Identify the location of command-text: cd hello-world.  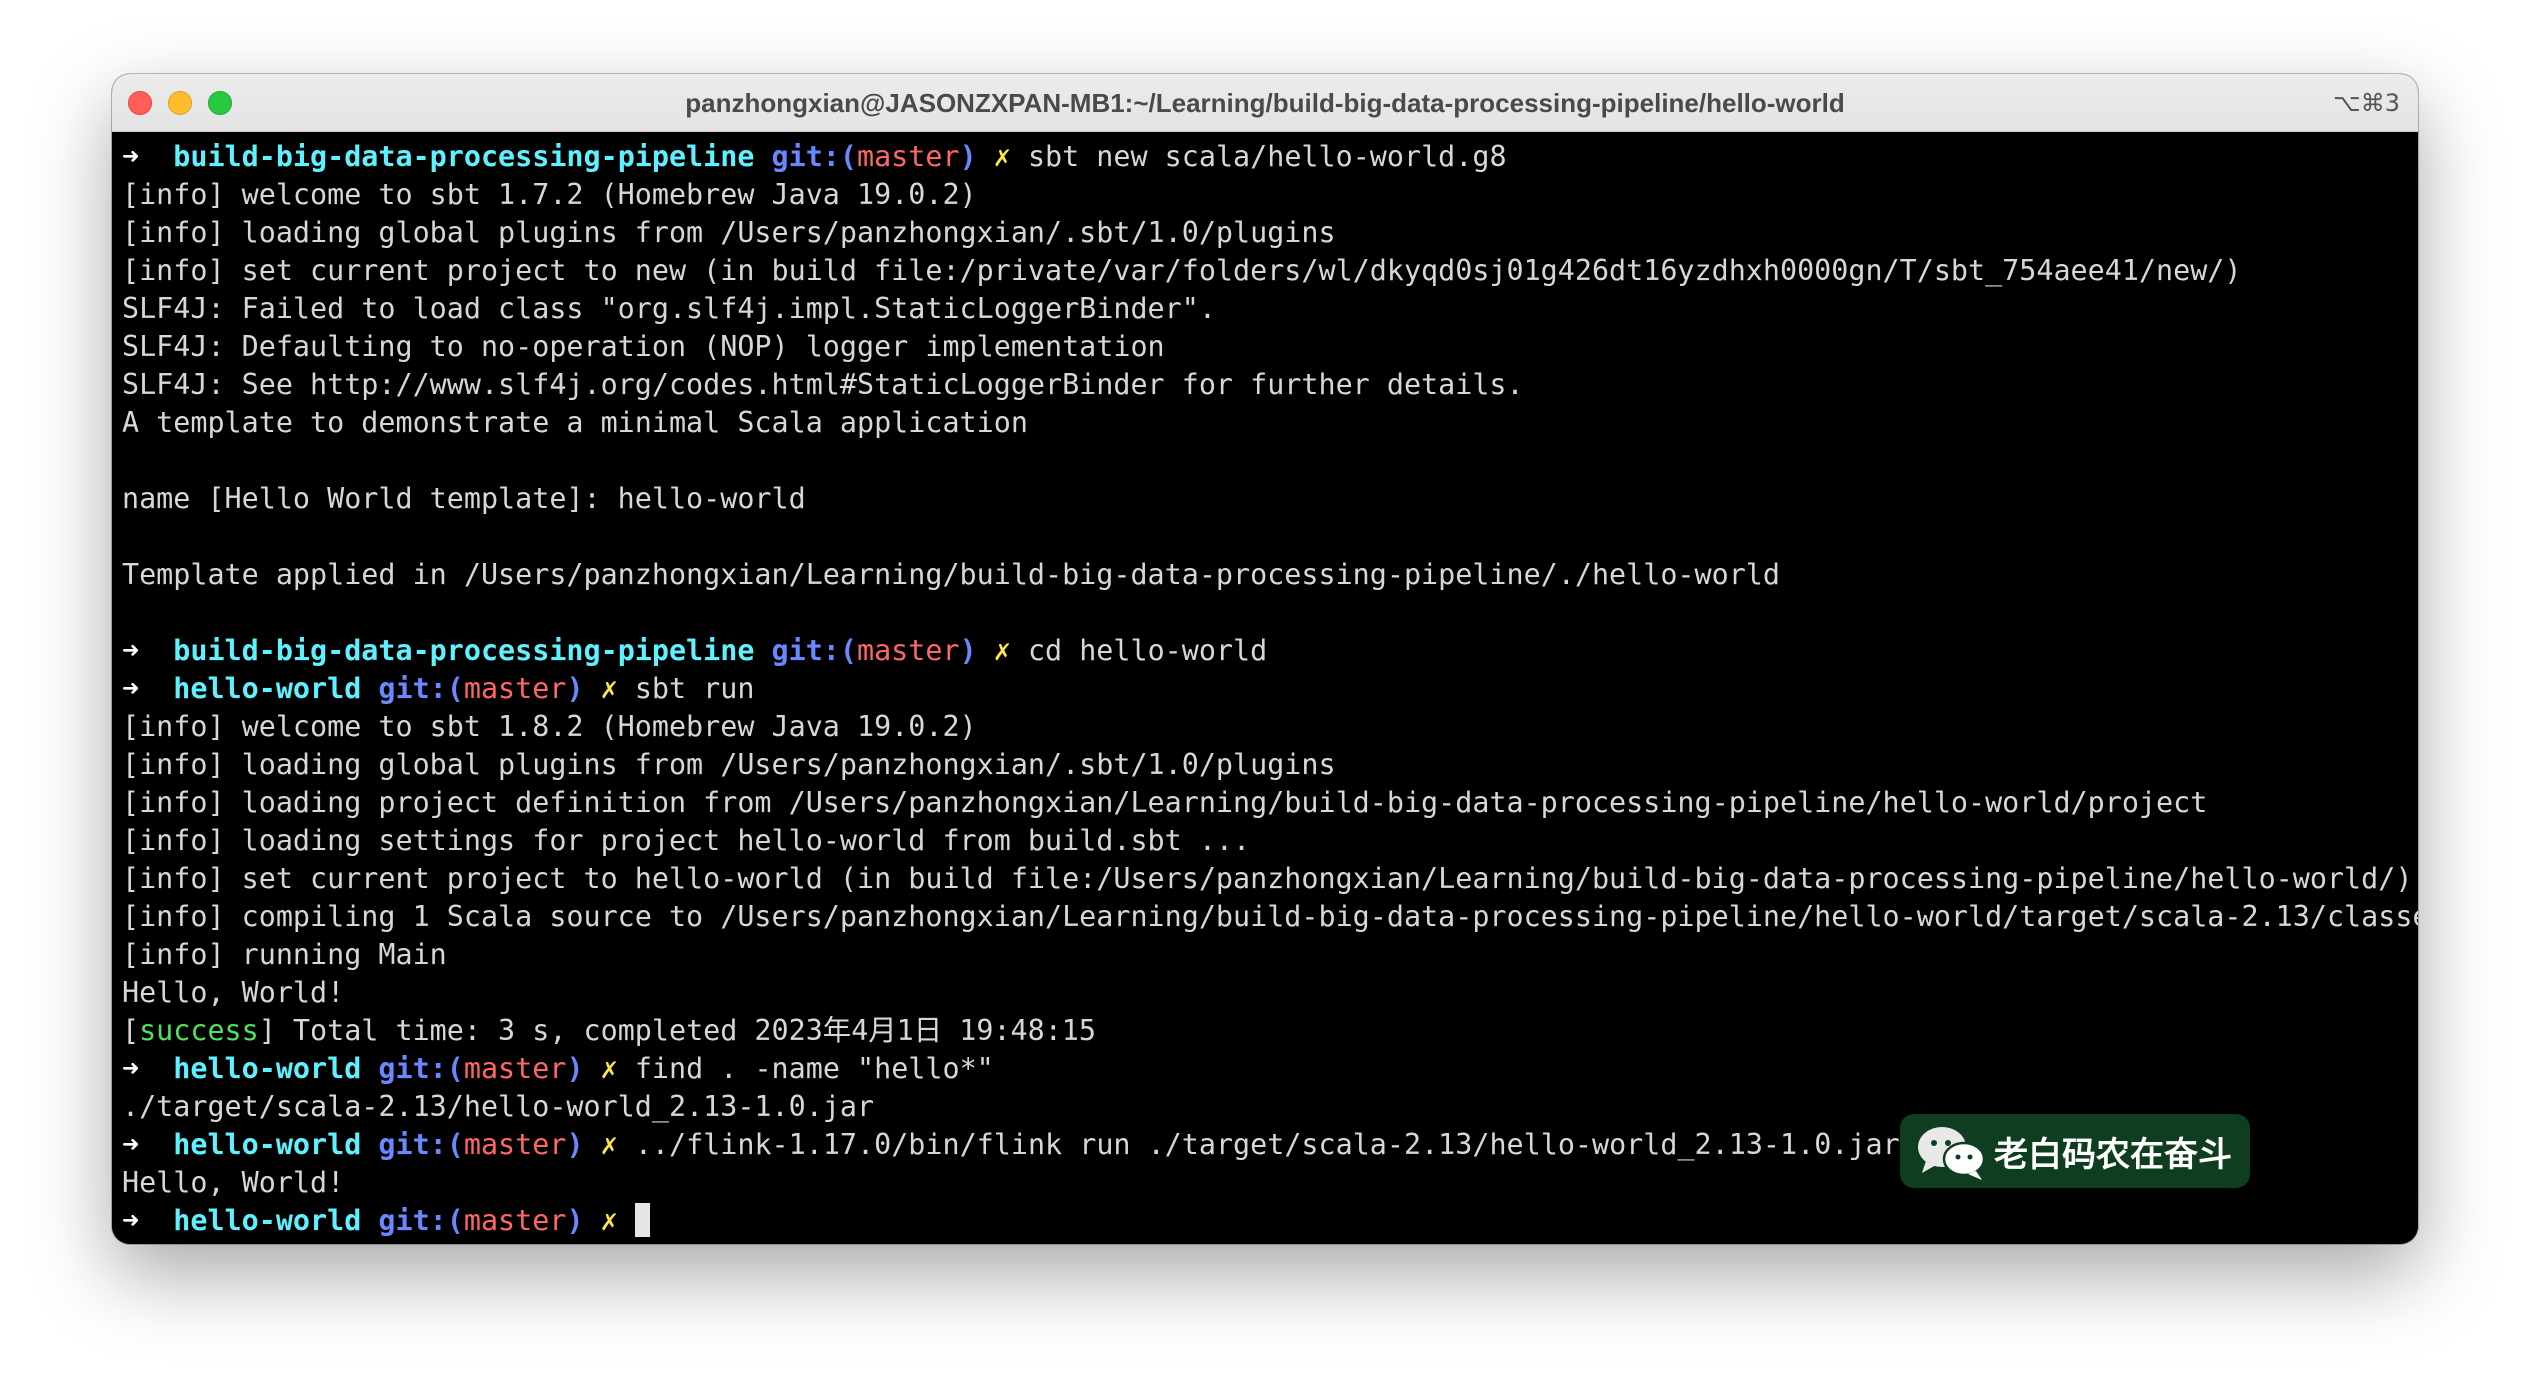
(1147, 650).